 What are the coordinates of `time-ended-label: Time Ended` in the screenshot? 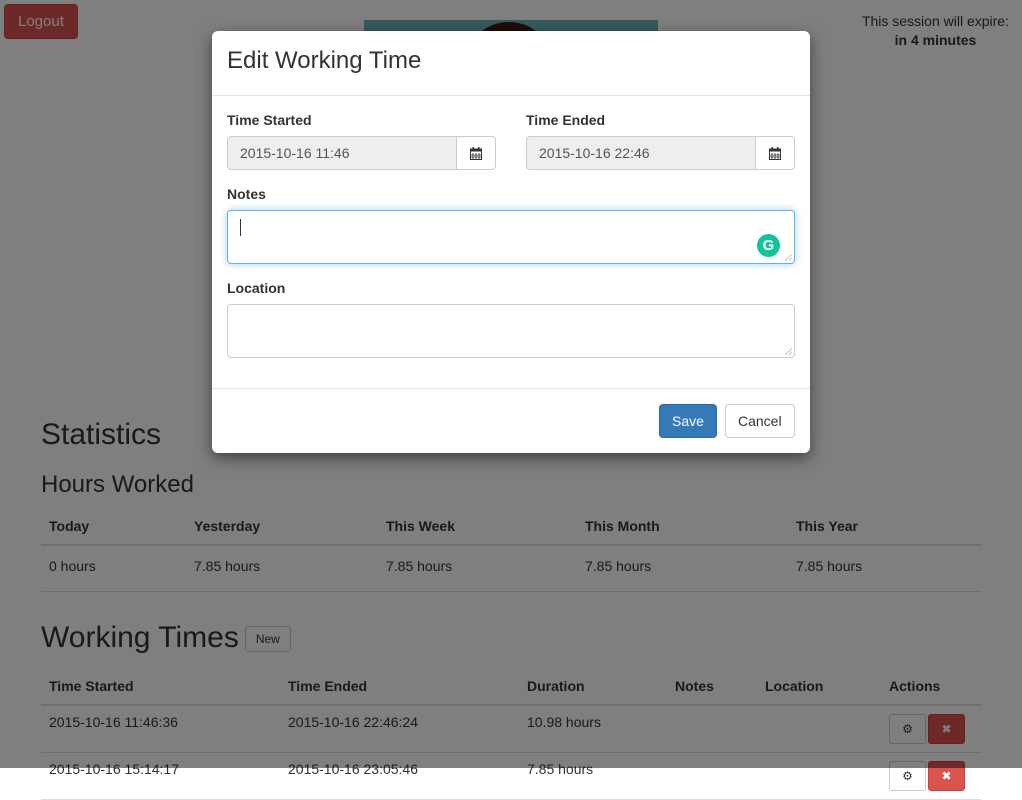 It's located at (566, 120).